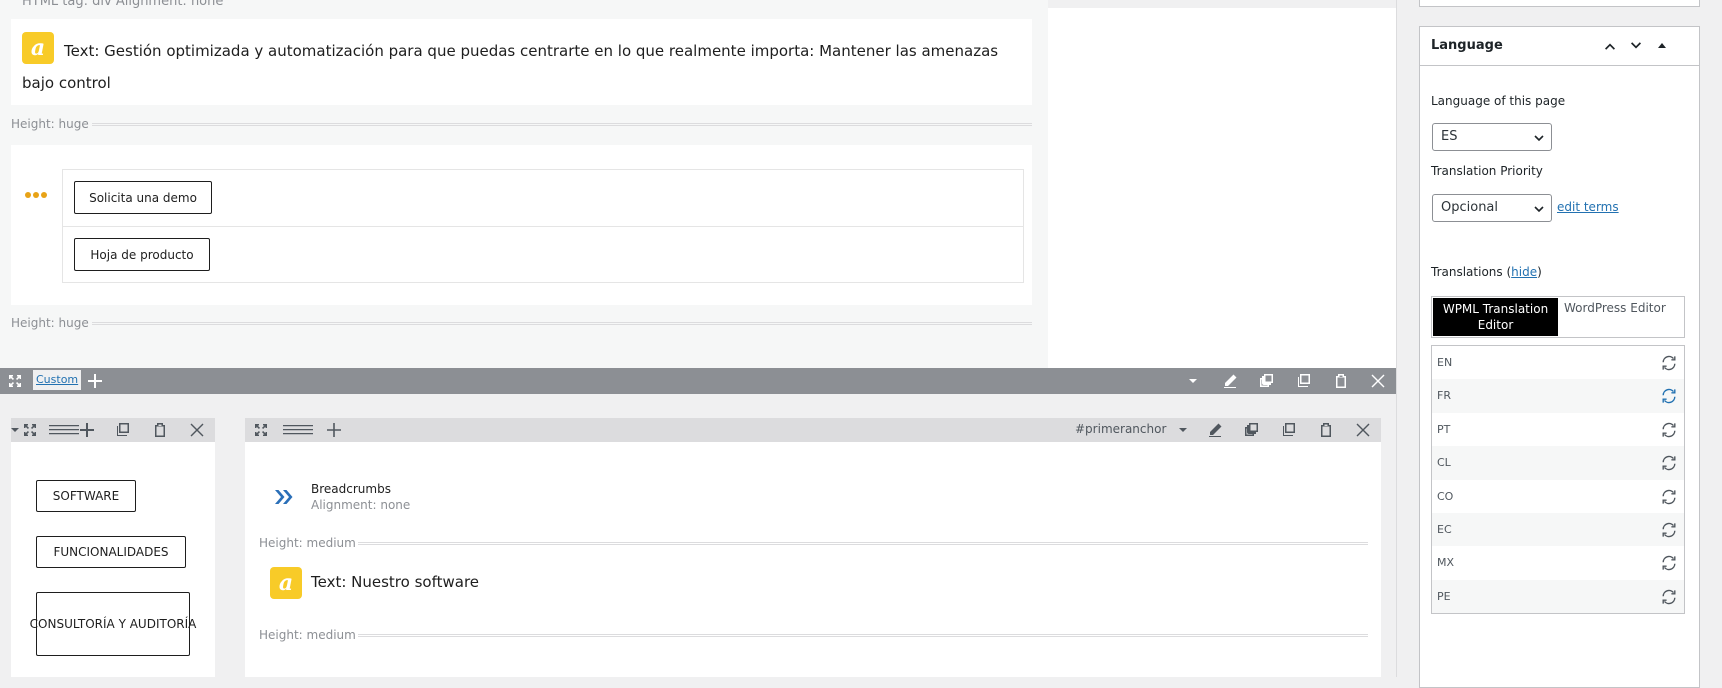 The image size is (1722, 688). What do you see at coordinates (1558, 362) in the screenshot?
I see `translation-row: EN` at bounding box center [1558, 362].